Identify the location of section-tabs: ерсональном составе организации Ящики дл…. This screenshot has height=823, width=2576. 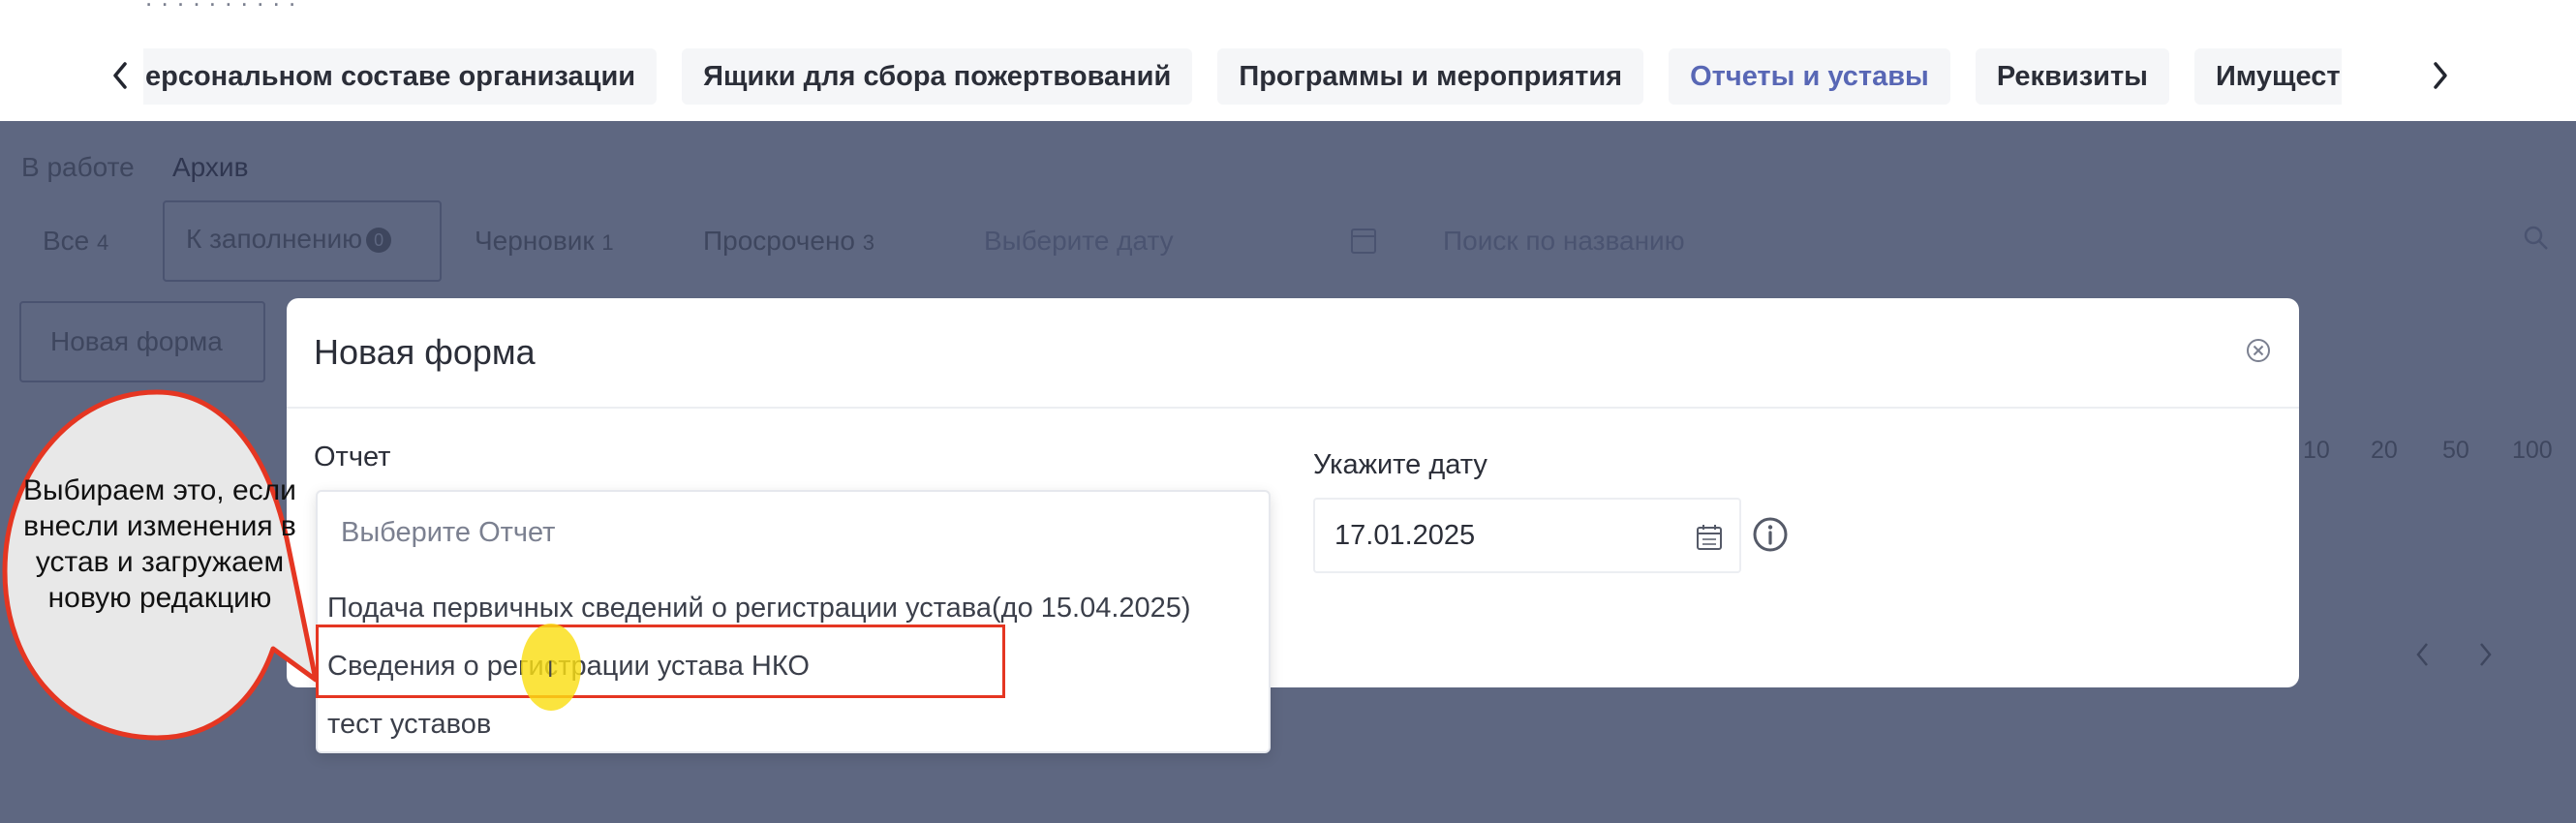
(1242, 78).